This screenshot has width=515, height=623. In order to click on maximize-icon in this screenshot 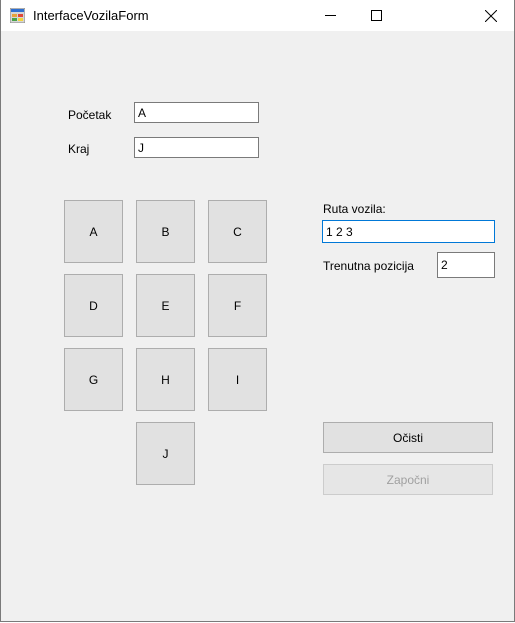, I will do `click(376, 15)`.